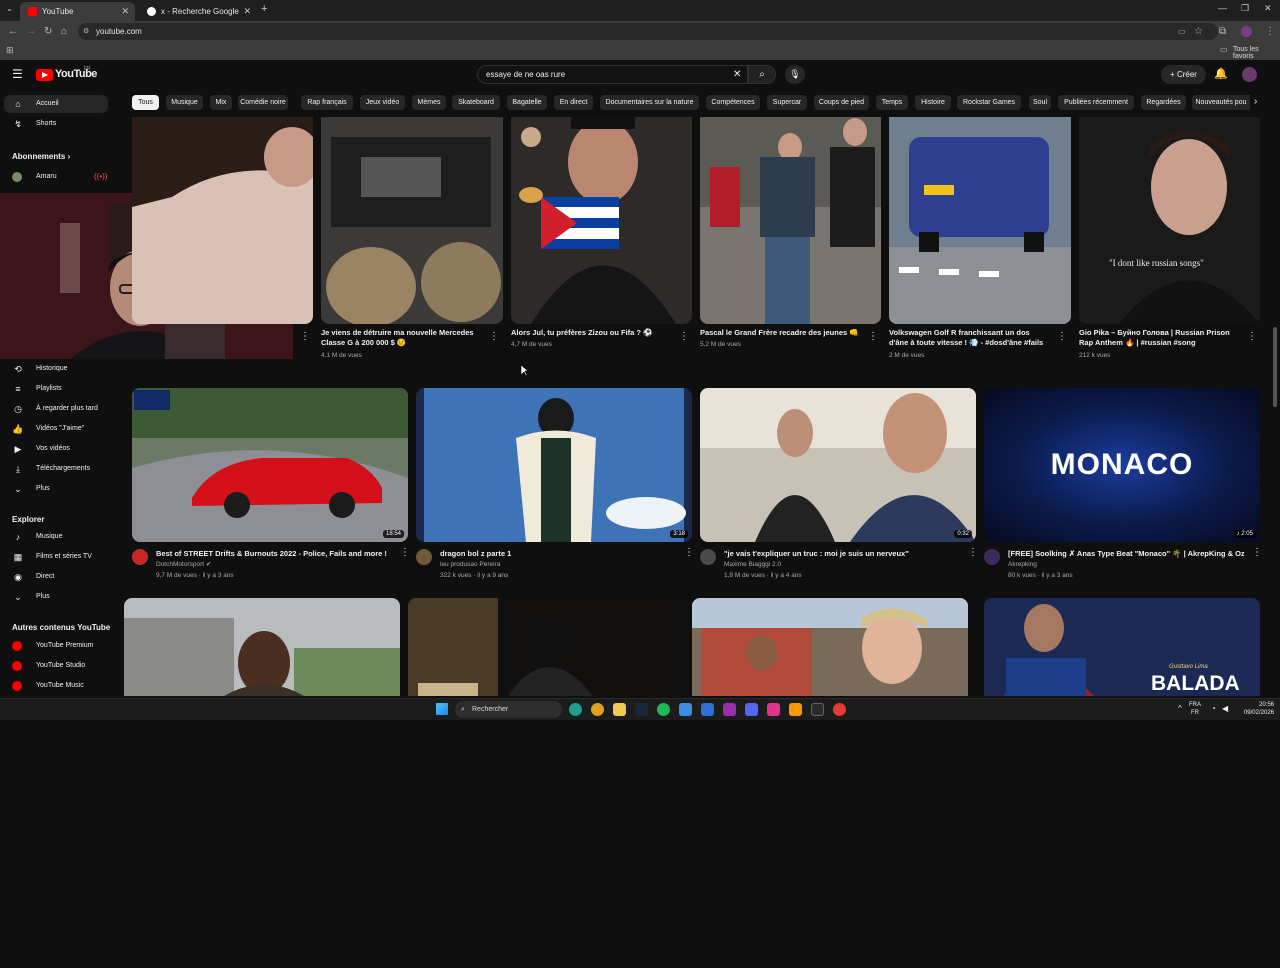 The width and height of the screenshot is (1280, 968). Describe the element at coordinates (559, 554) in the screenshot. I see `video-title: dragon bol z parte 1` at that location.